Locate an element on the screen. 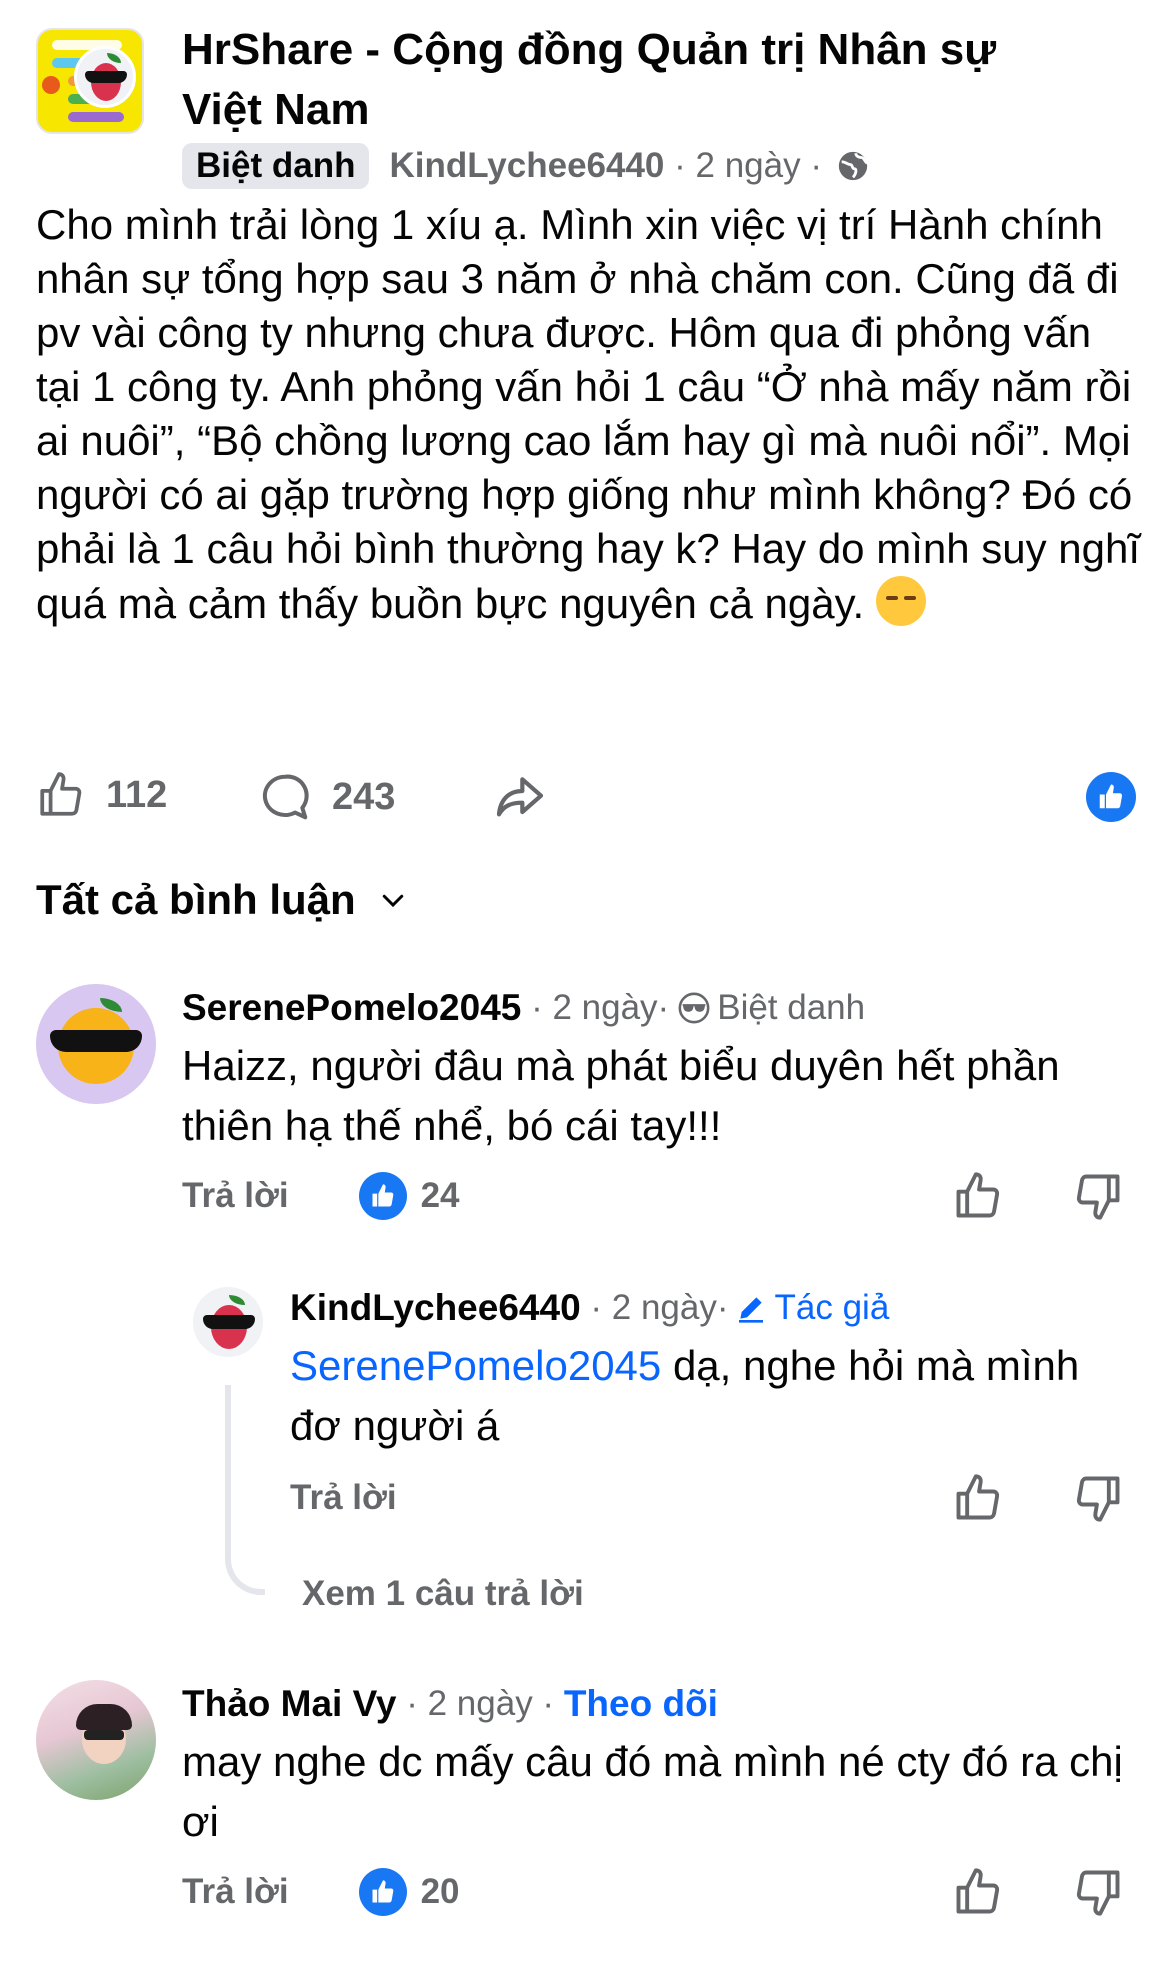  author-badge: Tác giả is located at coordinates (812, 1308).